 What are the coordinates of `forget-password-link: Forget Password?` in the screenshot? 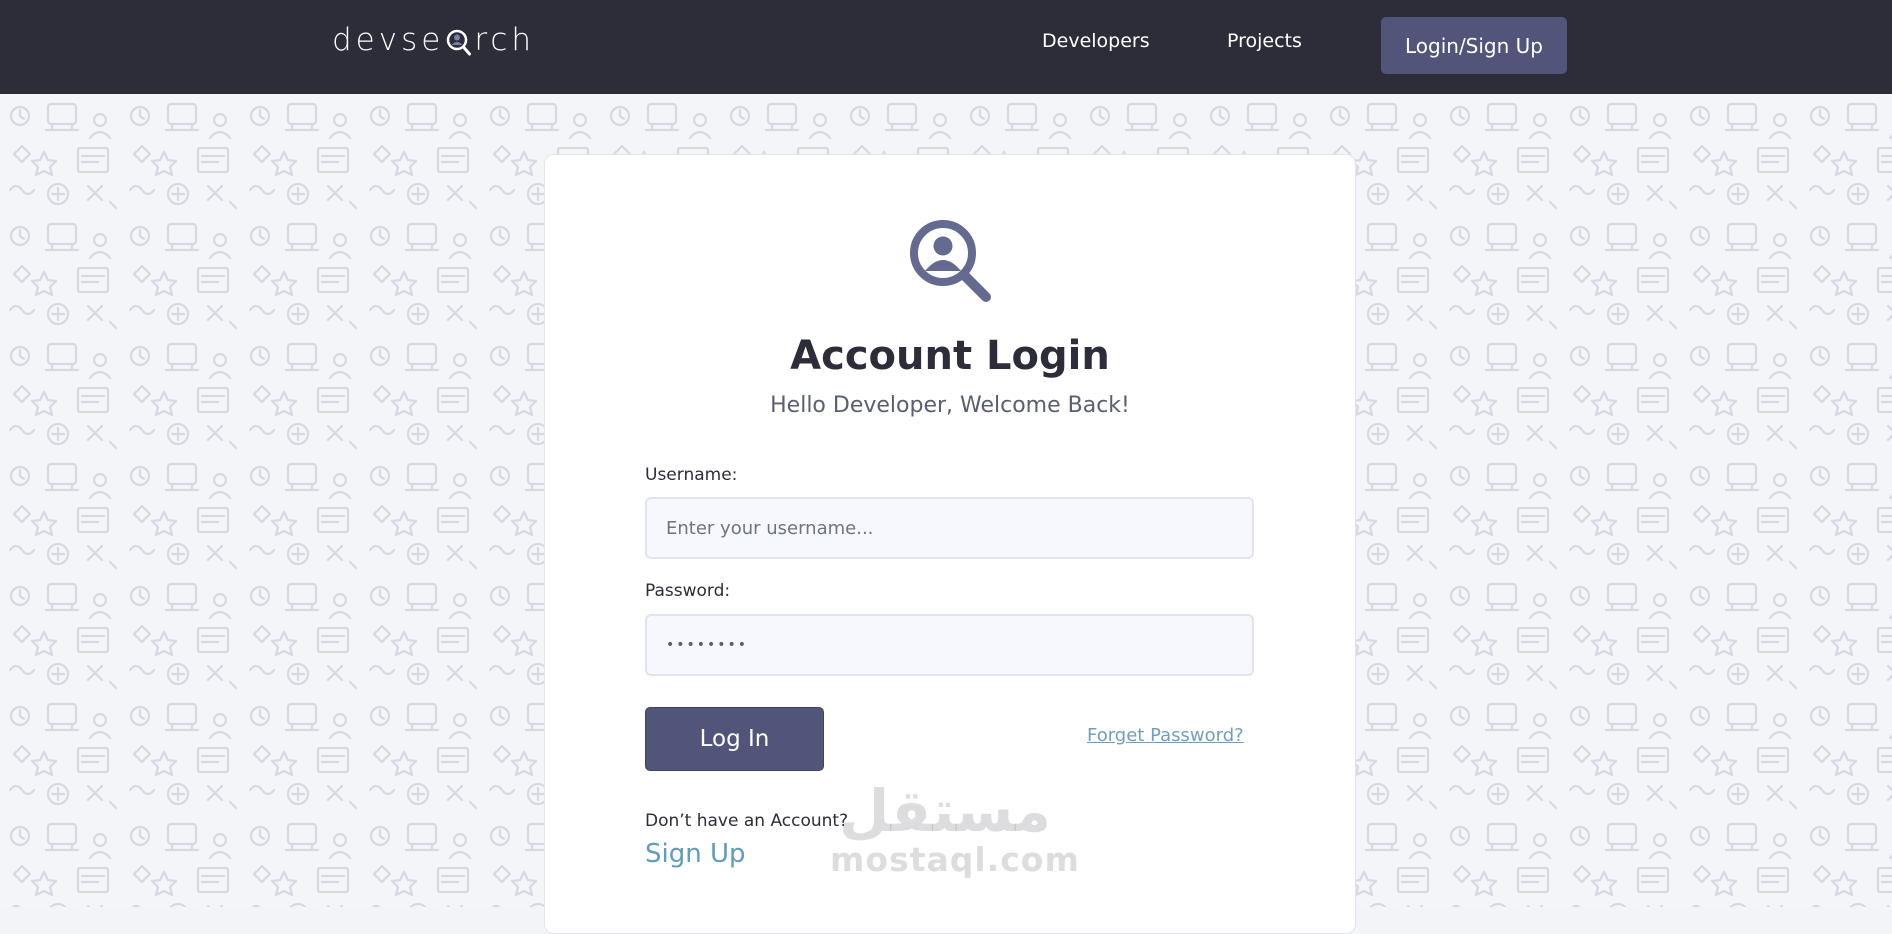 It's located at (1165, 735).